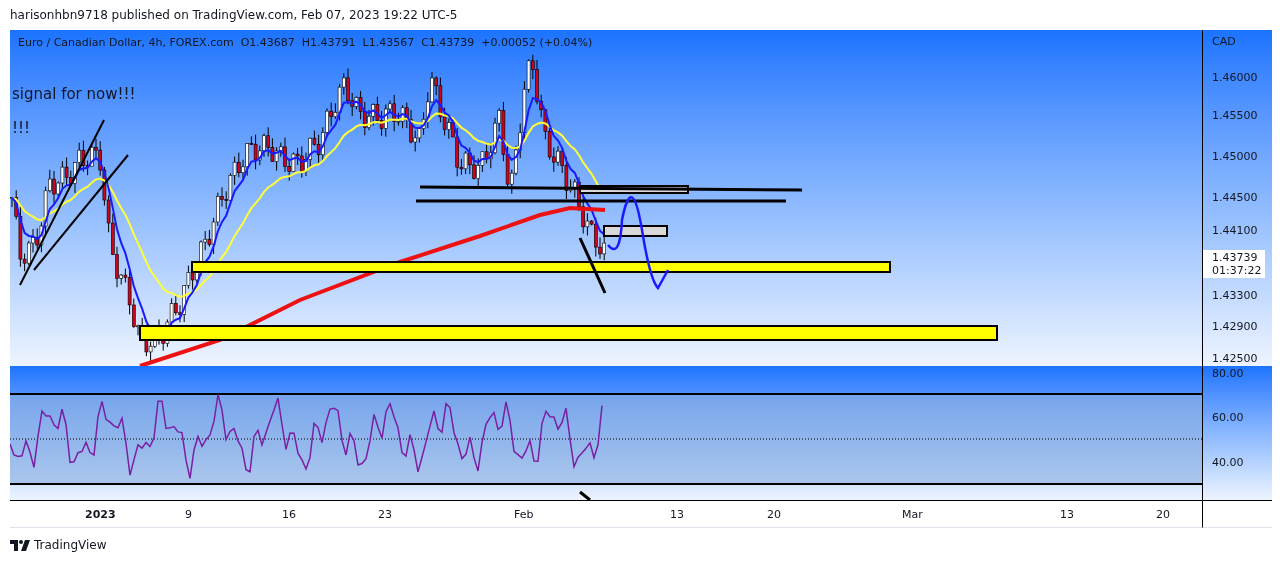 This screenshot has height=563, width=1280. What do you see at coordinates (74, 94) in the screenshot?
I see `chart-annotation: signal for now!!!` at bounding box center [74, 94].